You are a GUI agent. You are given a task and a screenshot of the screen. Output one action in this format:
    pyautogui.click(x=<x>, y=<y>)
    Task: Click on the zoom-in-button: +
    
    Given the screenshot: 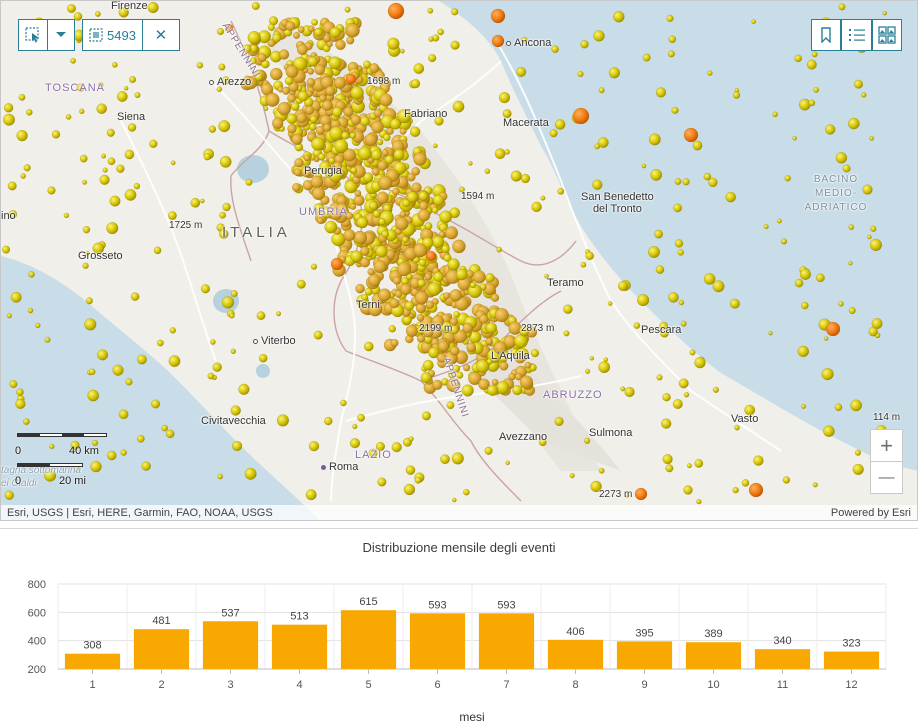 What is the action you would take?
    pyautogui.click(x=886, y=446)
    